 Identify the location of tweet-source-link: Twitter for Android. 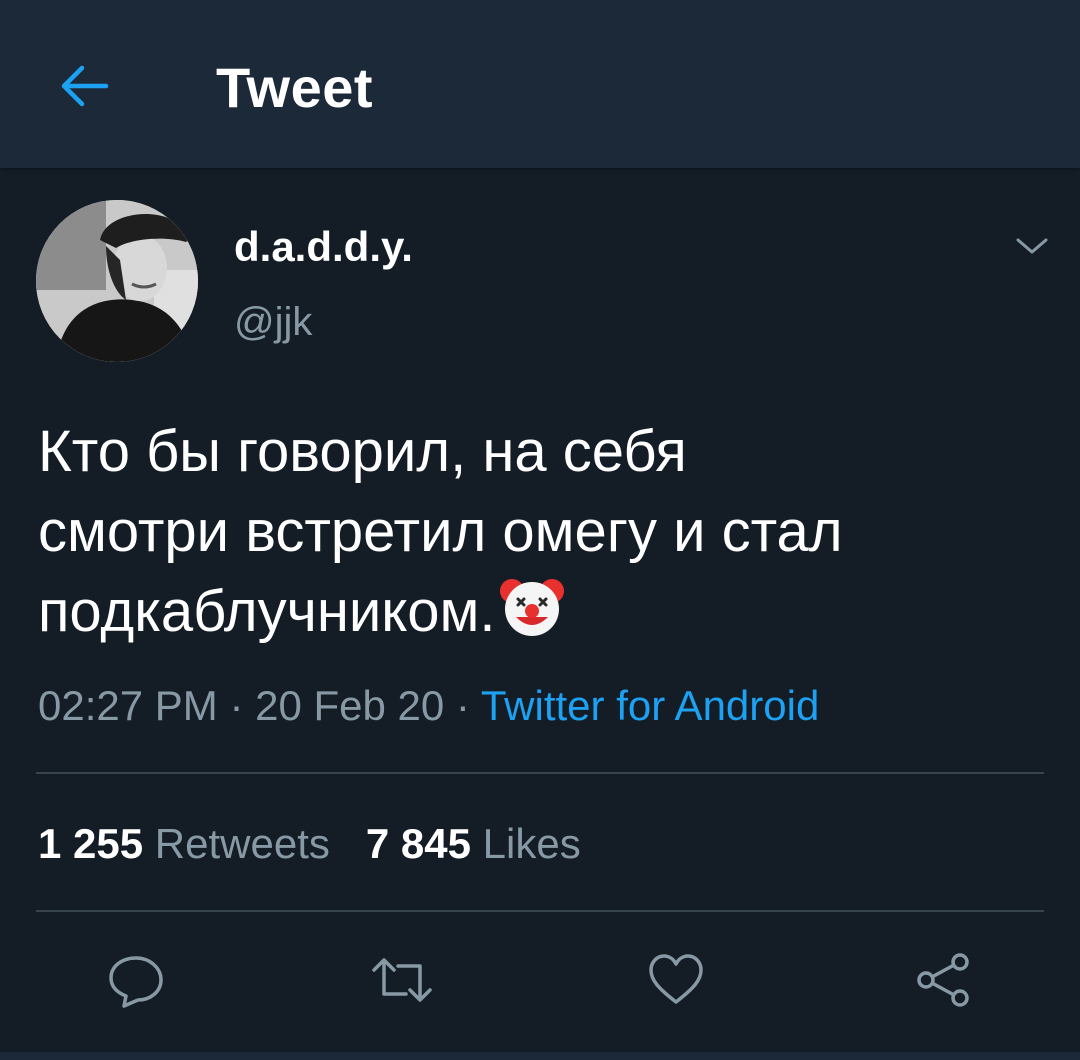
(650, 705).